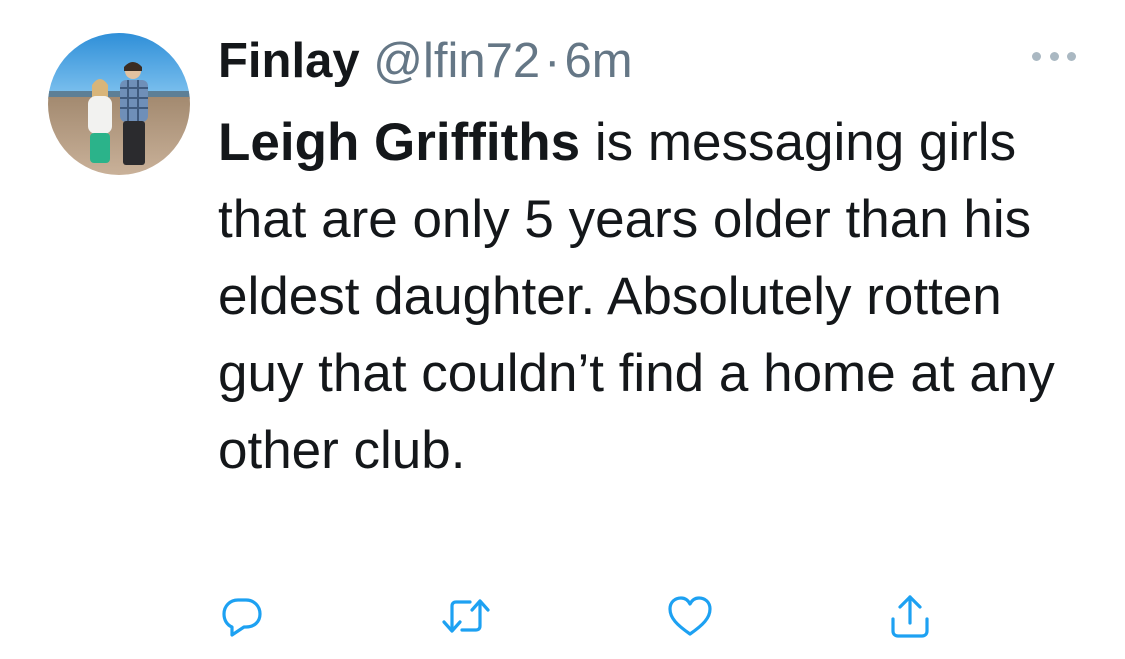 This screenshot has width=1125, height=659. I want to click on user-handle: @lfin72, so click(456, 61).